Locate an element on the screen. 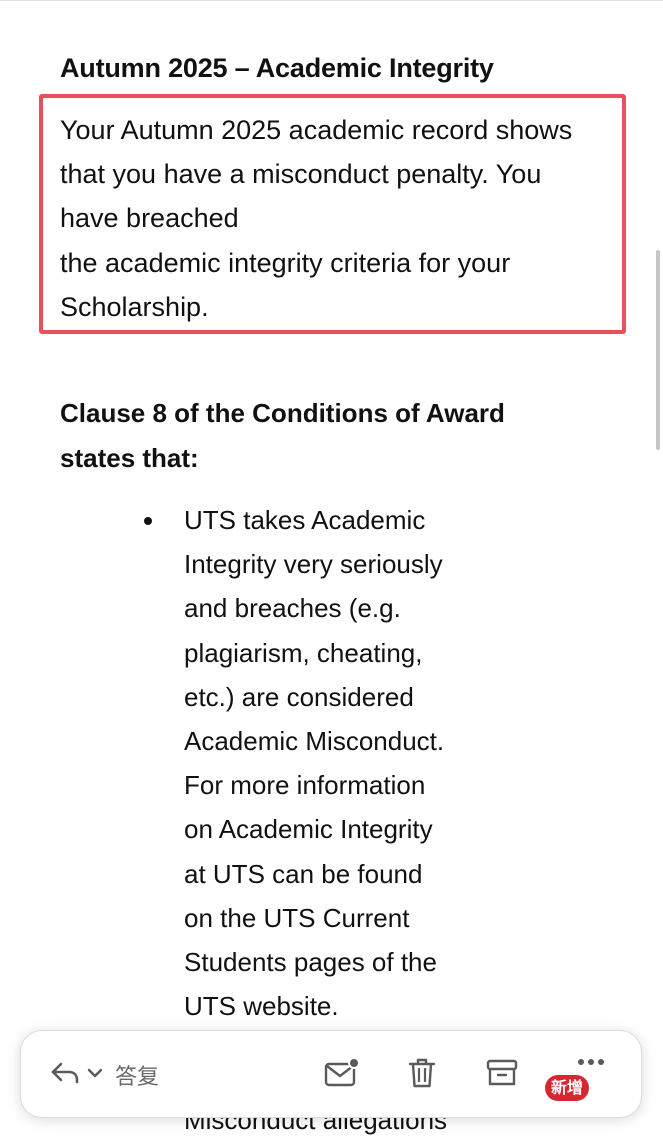 The image size is (663, 1138). new-badge: 新增 is located at coordinates (567, 1088).